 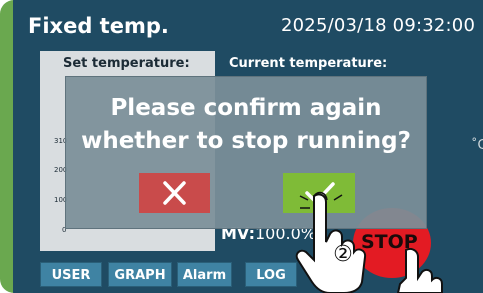 What do you see at coordinates (343, 254) in the screenshot?
I see `step-marker: ②` at bounding box center [343, 254].